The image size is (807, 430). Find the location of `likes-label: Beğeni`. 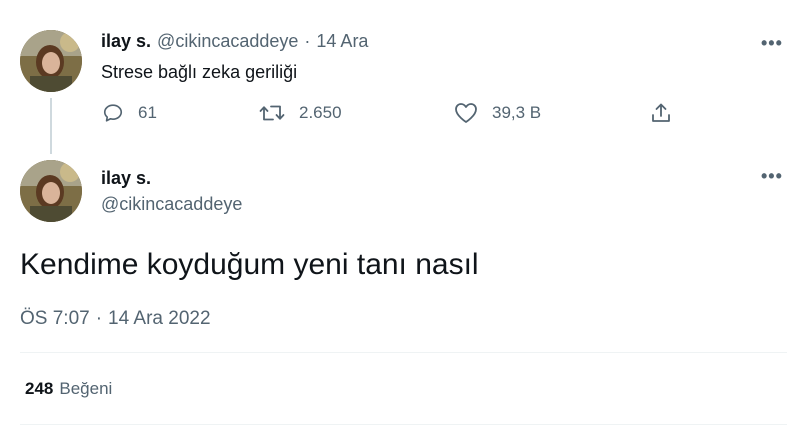

likes-label: Beğeni is located at coordinates (86, 388).